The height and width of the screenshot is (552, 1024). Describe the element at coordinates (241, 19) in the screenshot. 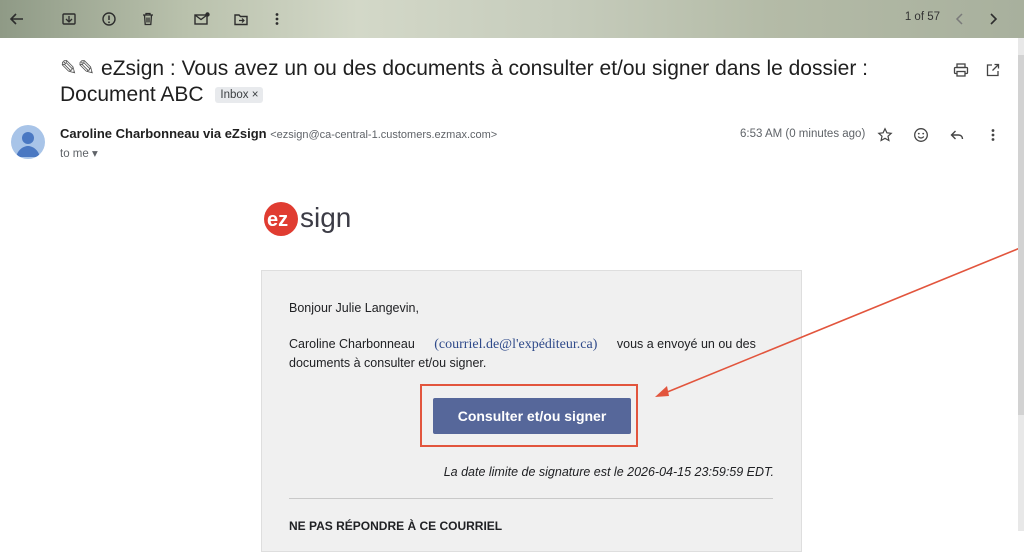

I see `move-to-icon` at that location.